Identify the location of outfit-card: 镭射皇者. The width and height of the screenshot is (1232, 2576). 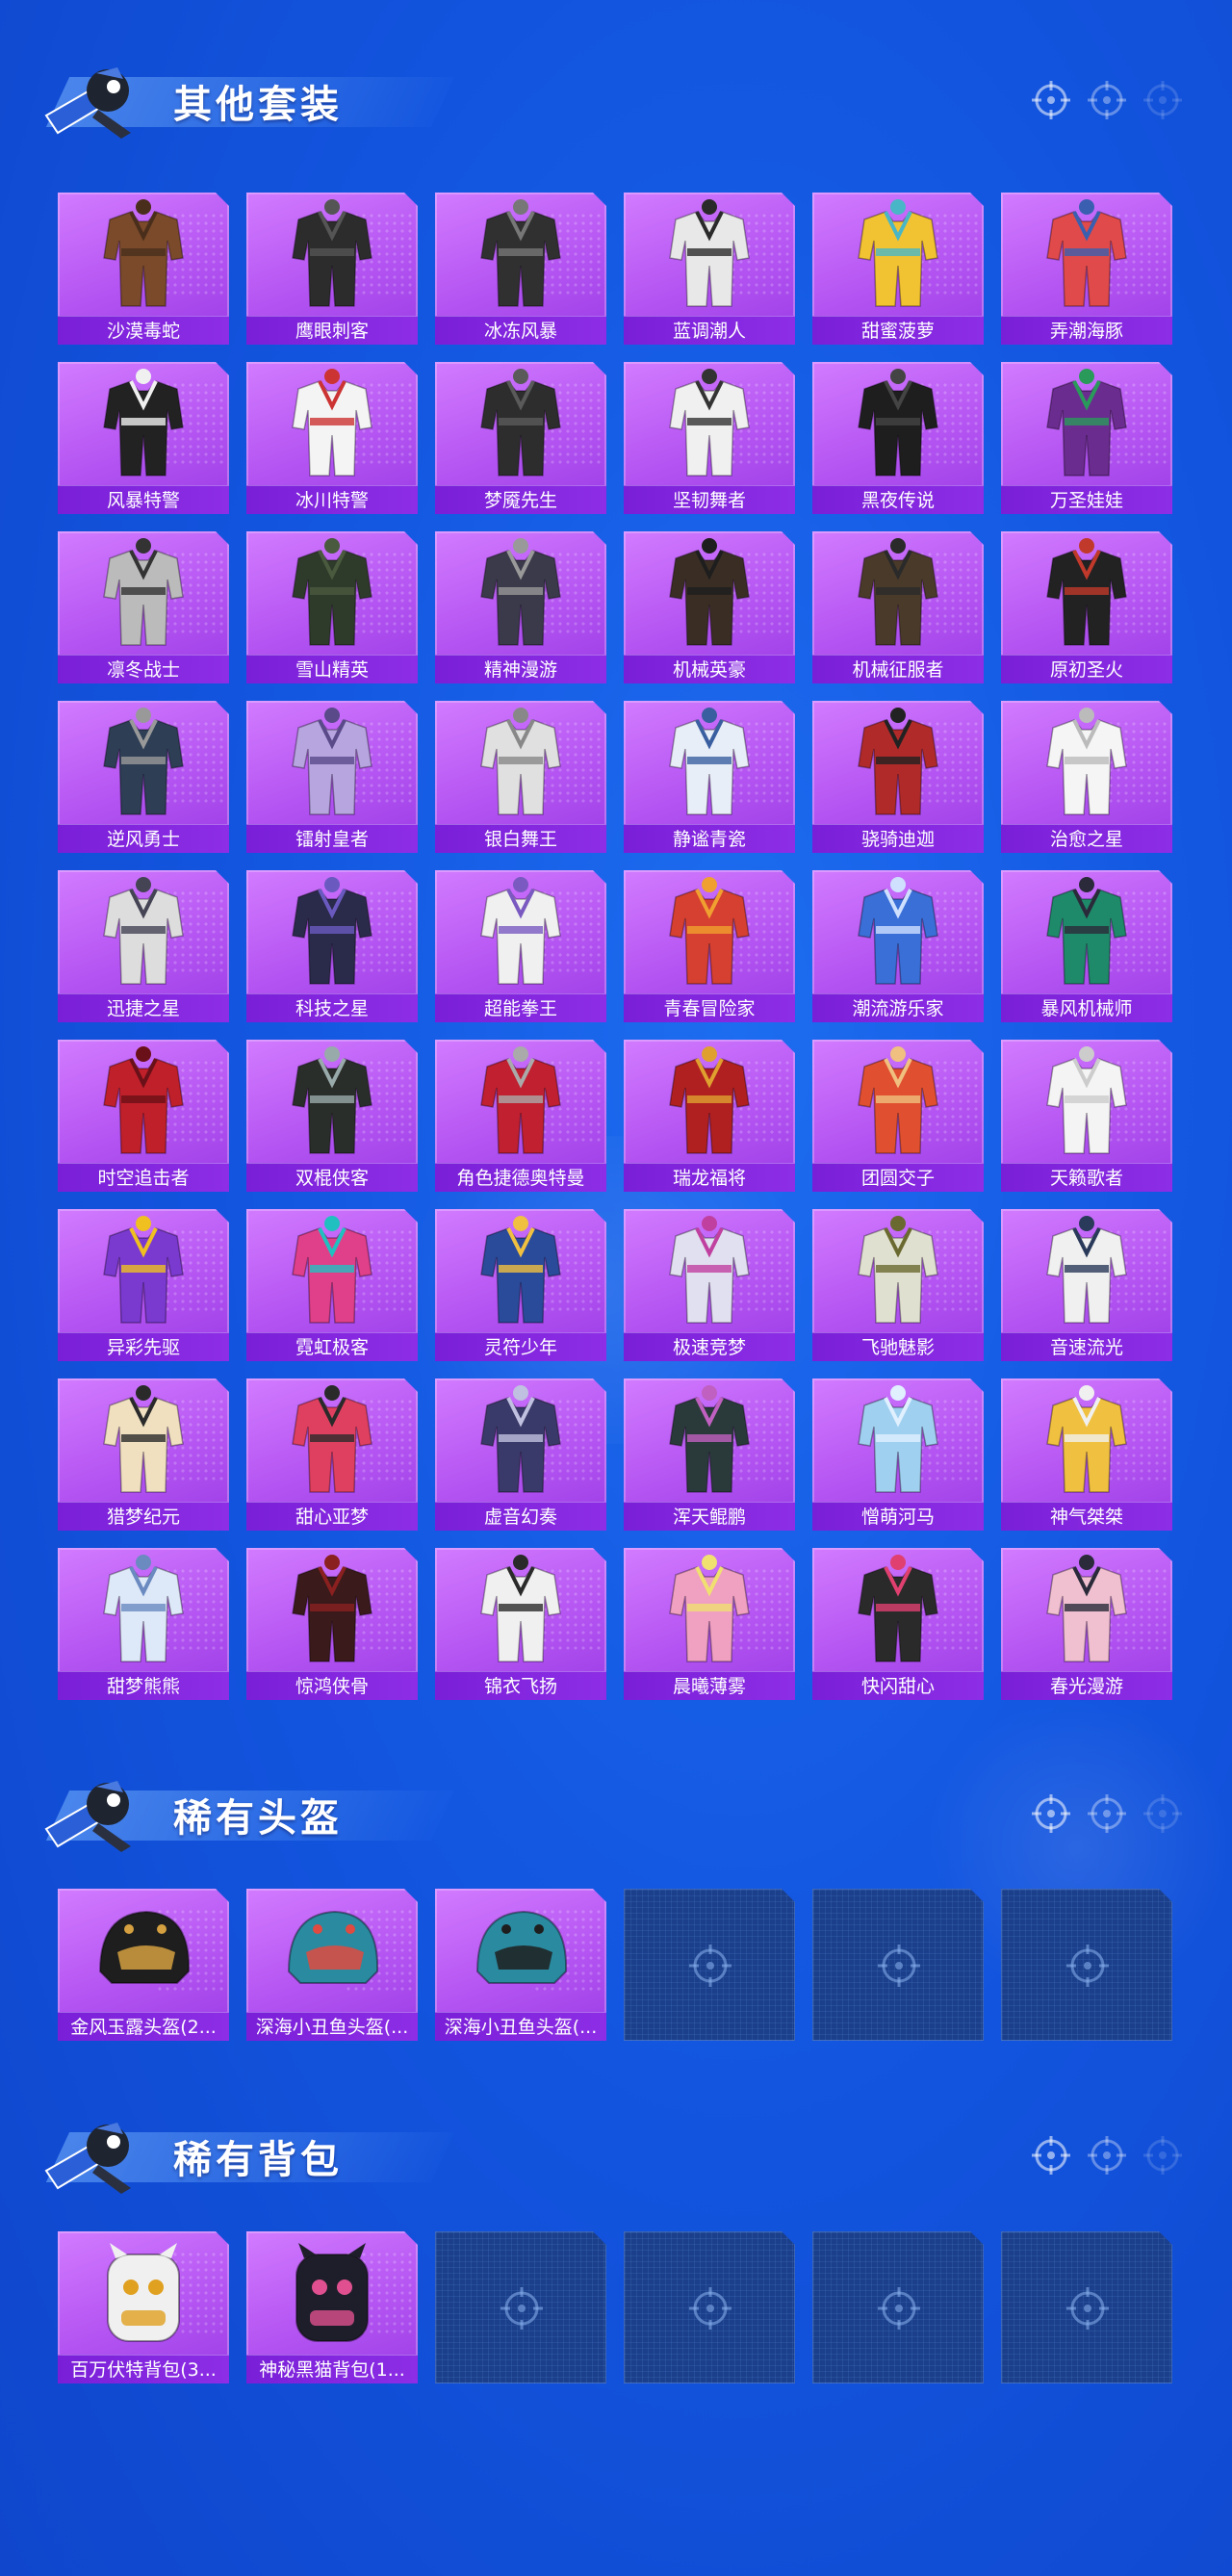
(332, 777).